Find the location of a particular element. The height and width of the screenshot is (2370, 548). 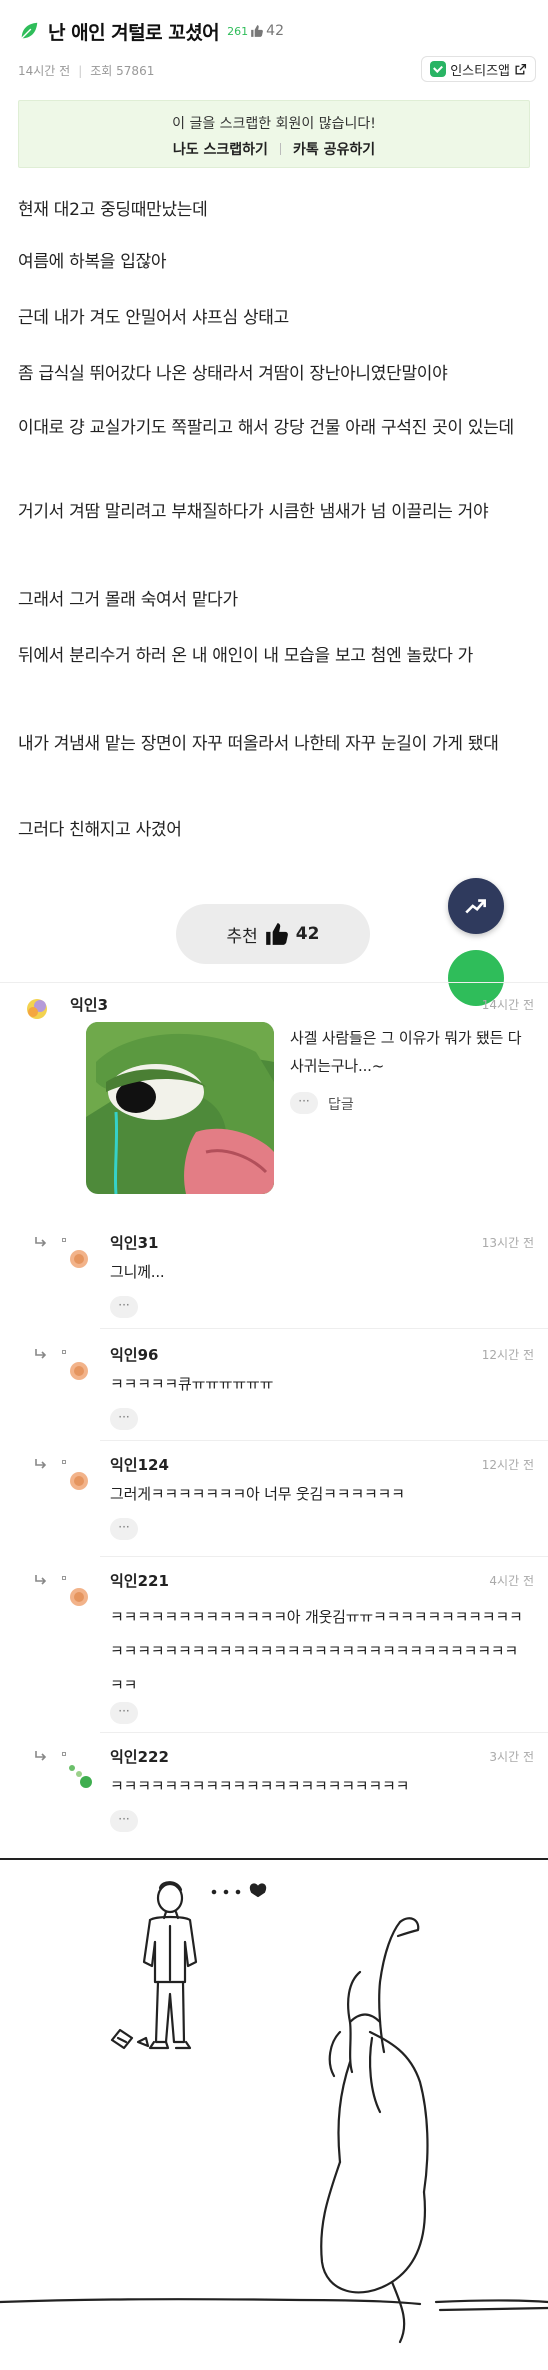

comment-author: 익인3 is located at coordinates (89, 1005).